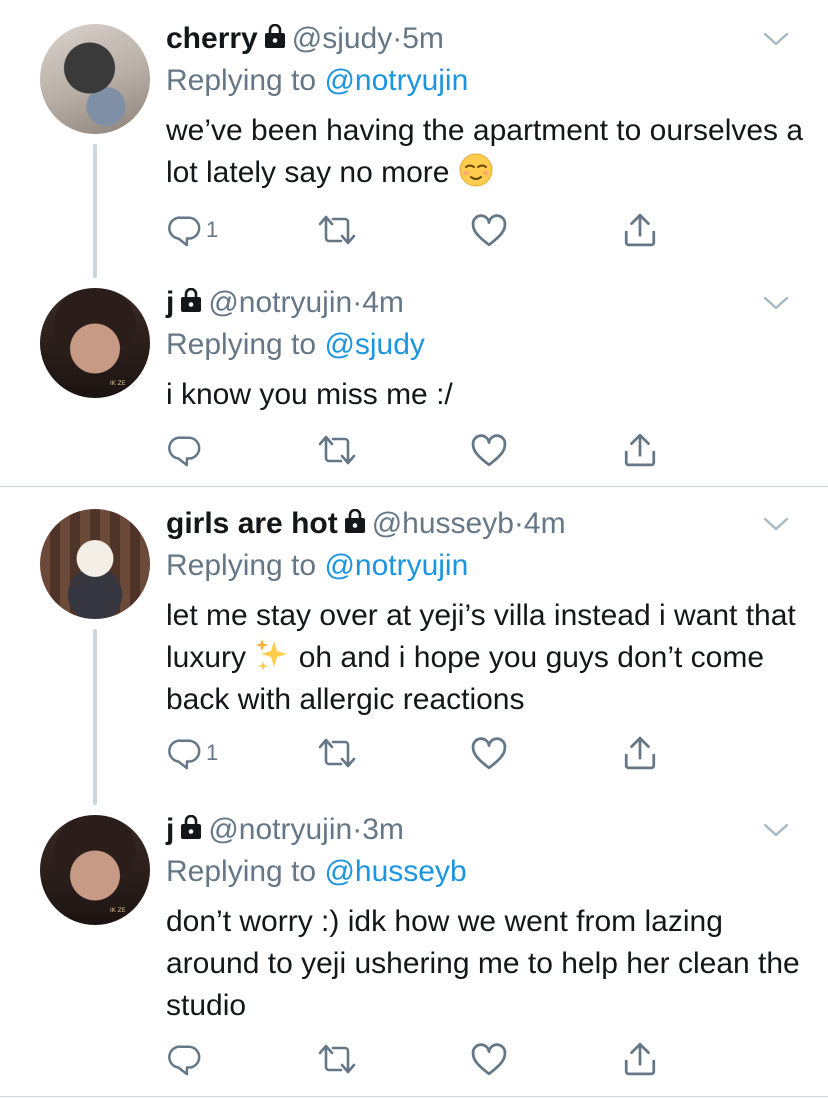 Image resolution: width=828 pixels, height=1098 pixels. I want to click on tweet-header: j @notryujin·4m, so click(285, 303).